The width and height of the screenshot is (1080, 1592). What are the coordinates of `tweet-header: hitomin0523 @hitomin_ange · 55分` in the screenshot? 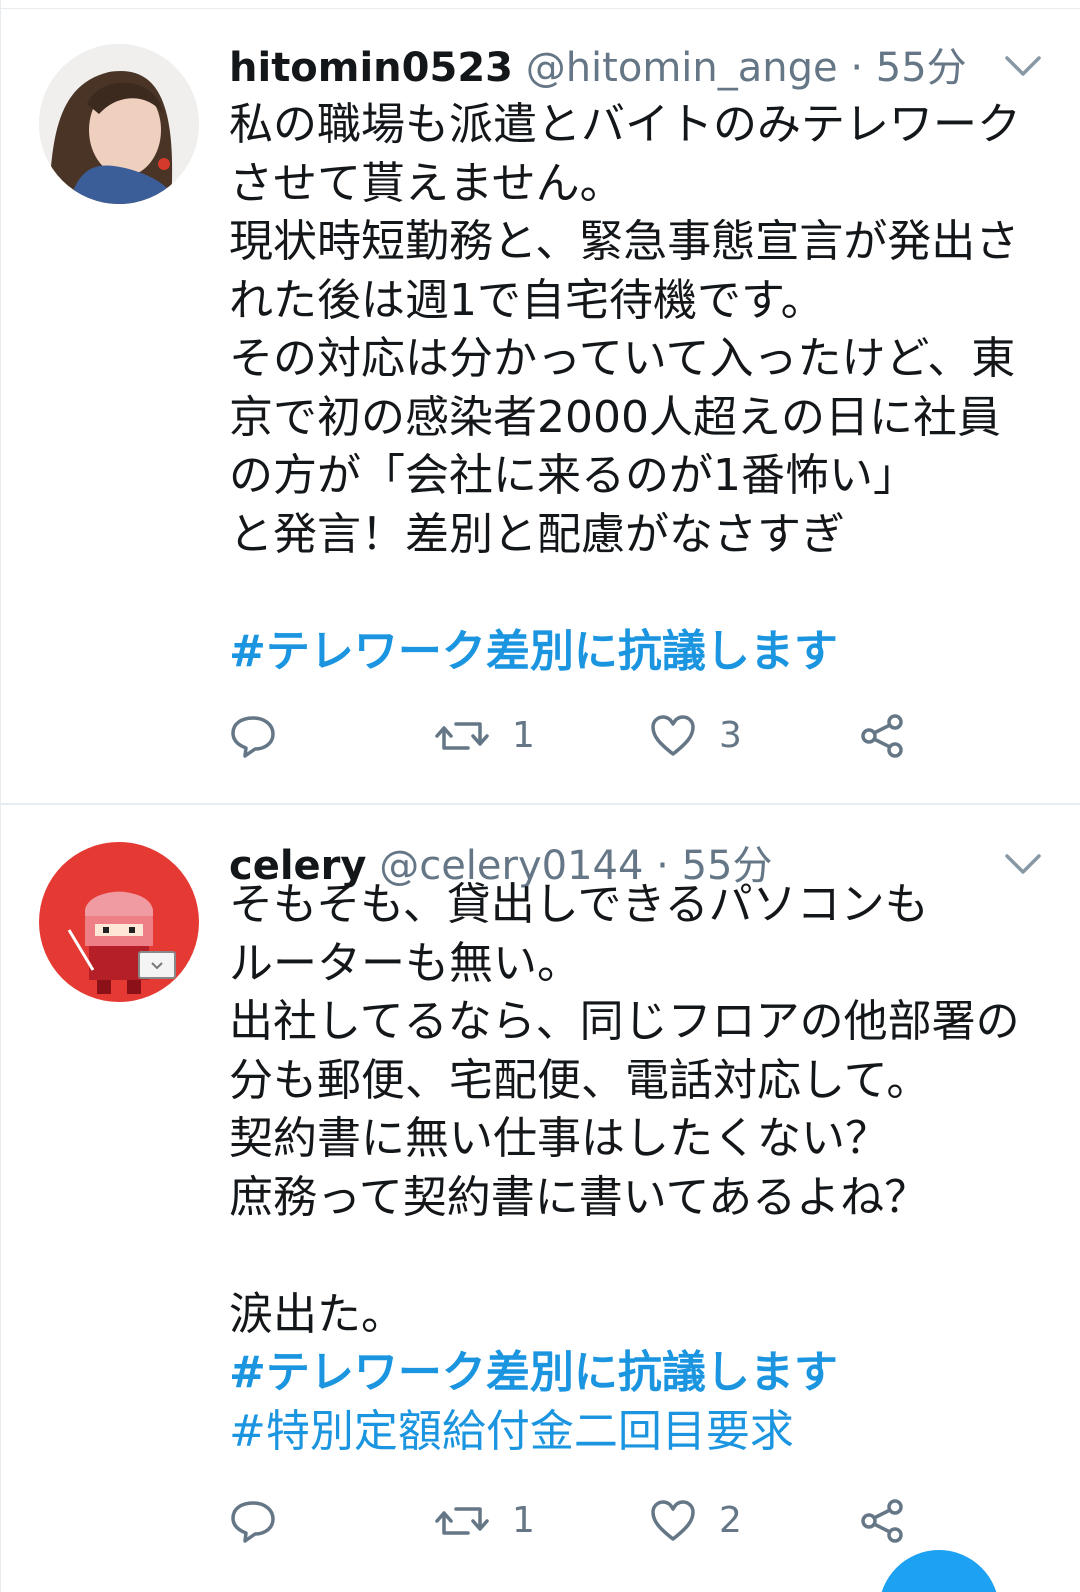 It's located at (610, 68).